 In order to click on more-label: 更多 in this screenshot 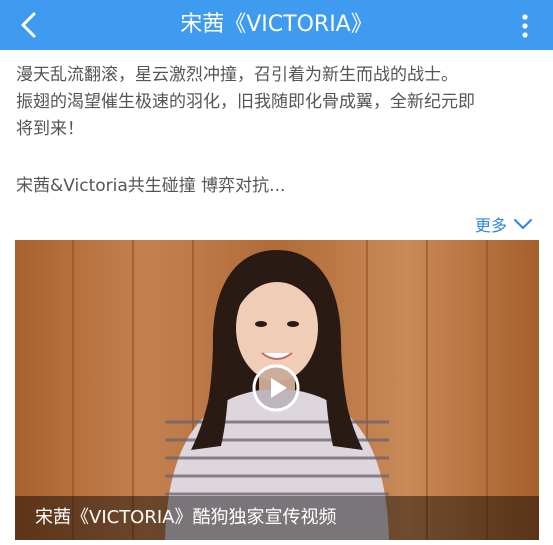, I will do `click(490, 225)`.